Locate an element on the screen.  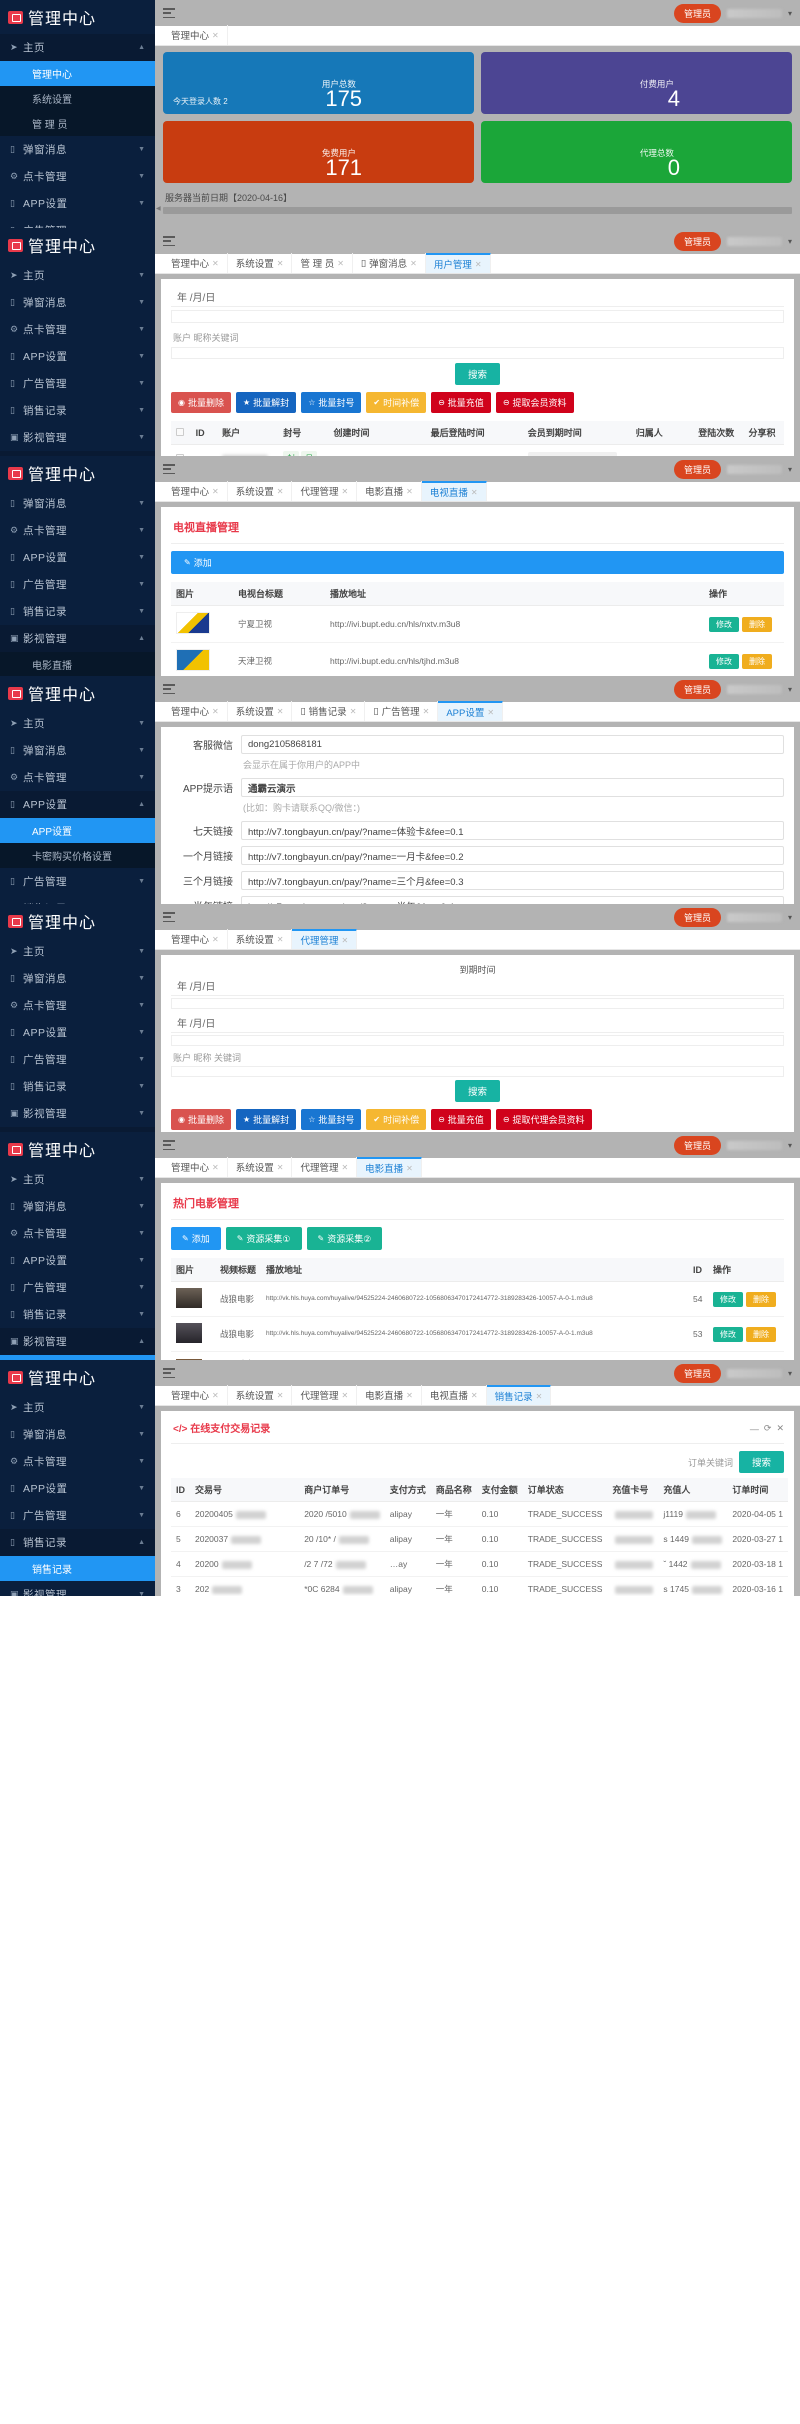
sidebar-item-card: ⚙ 点卡管理 ▼ is located at coordinates (77, 1005).